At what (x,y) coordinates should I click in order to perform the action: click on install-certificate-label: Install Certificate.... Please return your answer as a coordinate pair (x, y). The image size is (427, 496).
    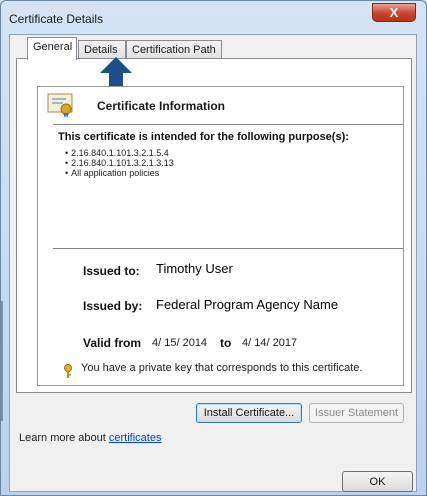
    Looking at the image, I should click on (249, 413).